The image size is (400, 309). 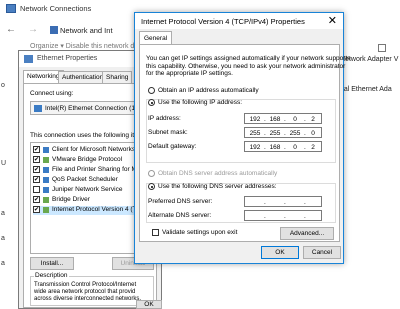 I want to click on ok-button: OK, so click(x=280, y=252).